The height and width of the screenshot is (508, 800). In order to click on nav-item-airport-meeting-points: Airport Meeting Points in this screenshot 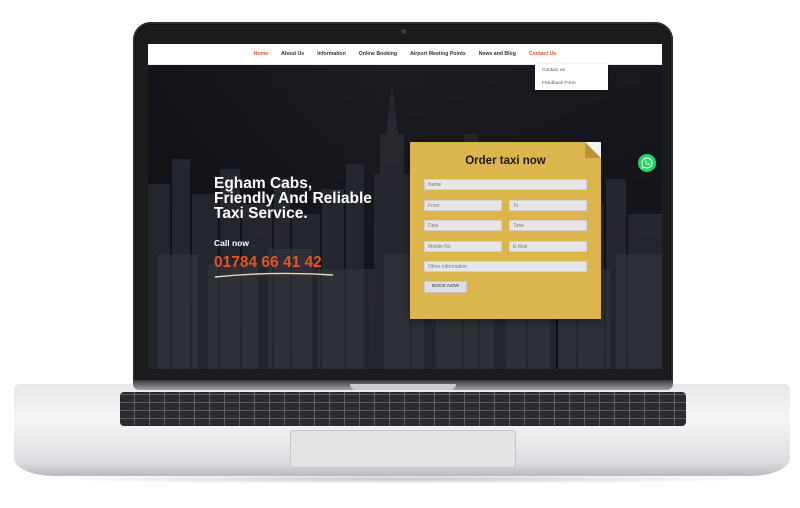, I will do `click(438, 54)`.